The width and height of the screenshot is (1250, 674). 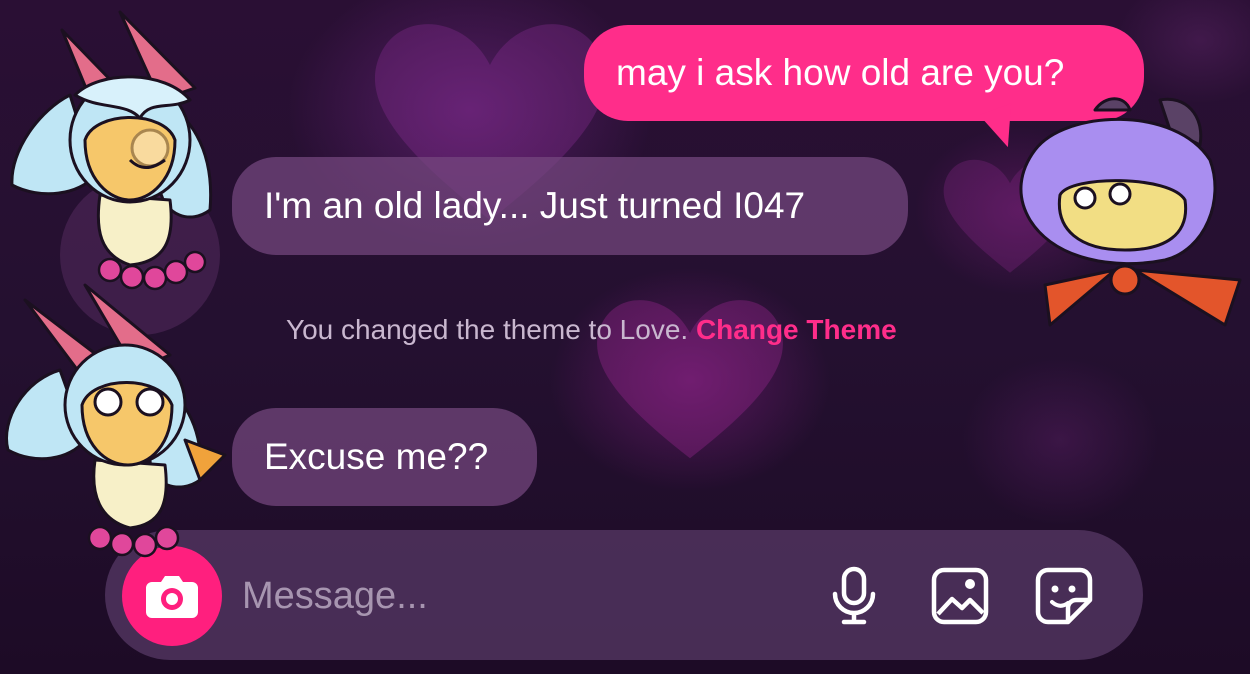 I want to click on message-text: I'm an old lady... Just turned I047, so click(x=535, y=205).